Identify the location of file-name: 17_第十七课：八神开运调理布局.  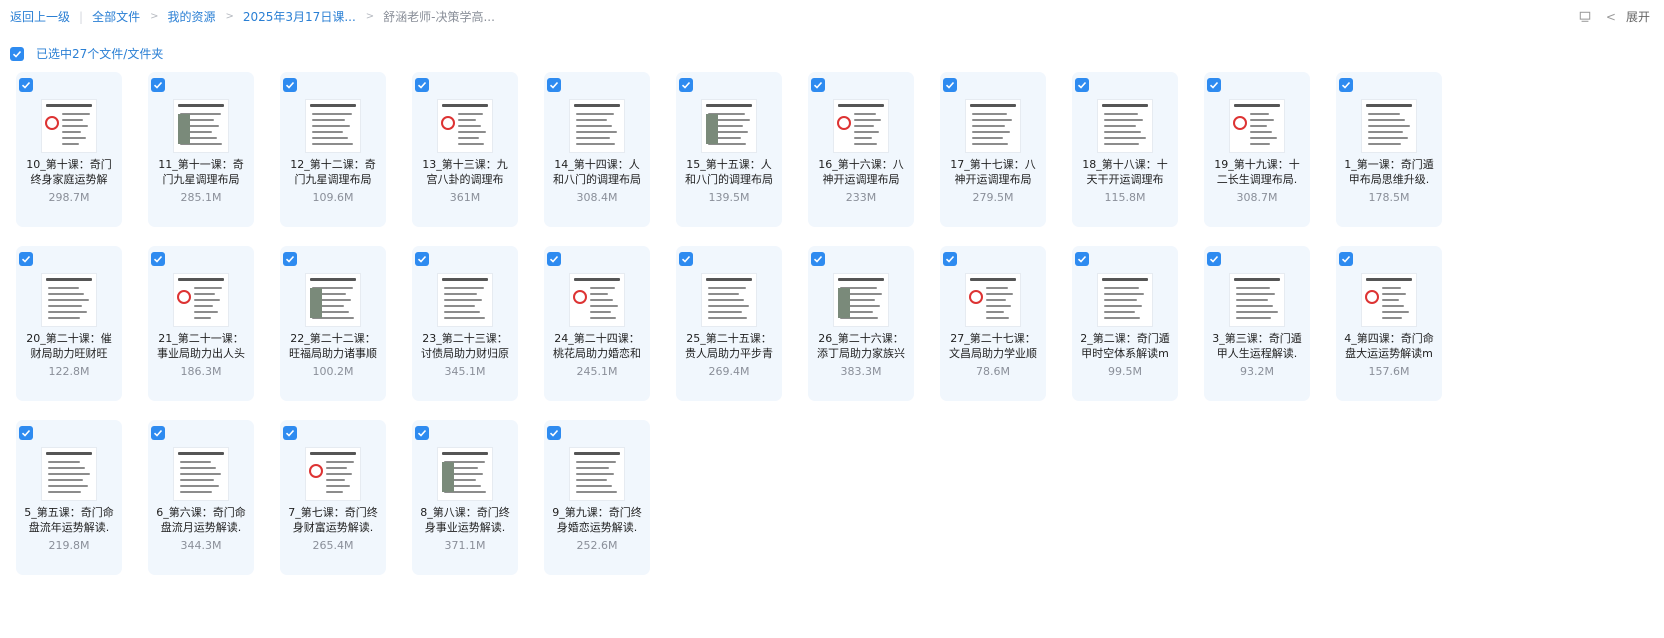
(993, 172).